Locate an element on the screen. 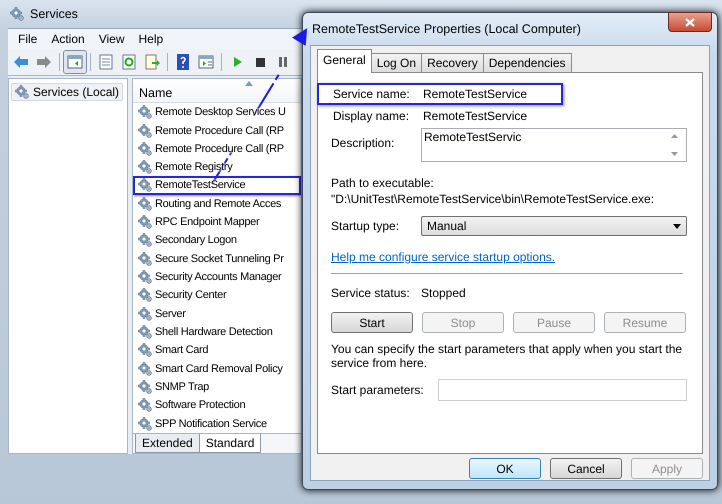 Image resolution: width=722 pixels, height=504 pixels. view-tab: Standard is located at coordinates (230, 443).